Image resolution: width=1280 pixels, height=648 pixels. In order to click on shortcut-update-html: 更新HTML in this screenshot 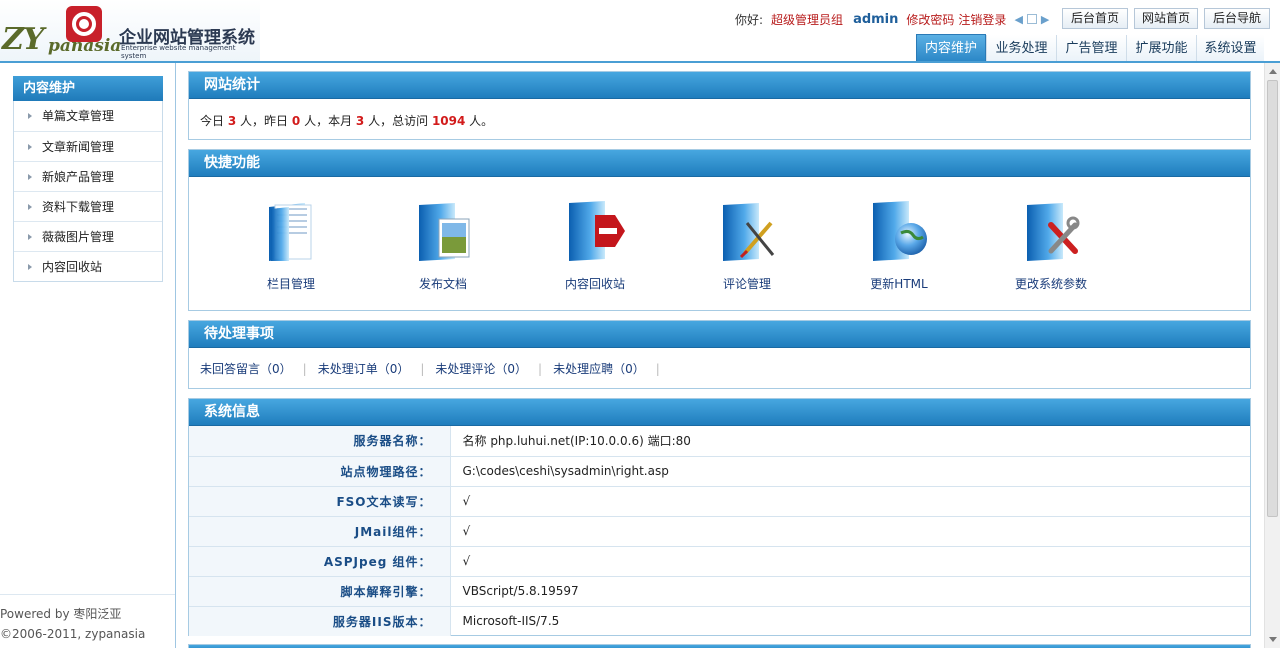, I will do `click(899, 246)`.